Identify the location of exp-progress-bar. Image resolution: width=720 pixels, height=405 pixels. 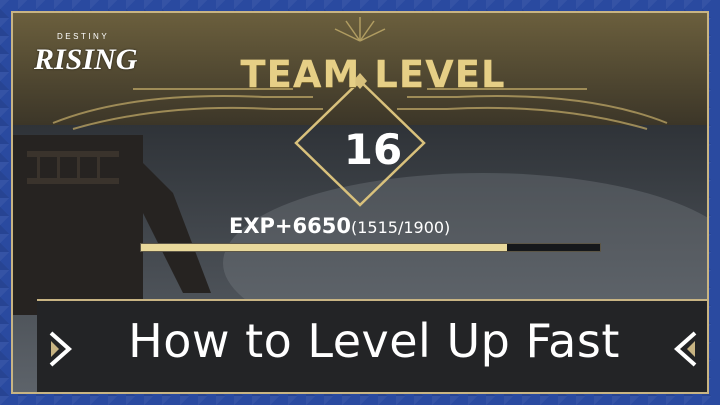
(370, 247).